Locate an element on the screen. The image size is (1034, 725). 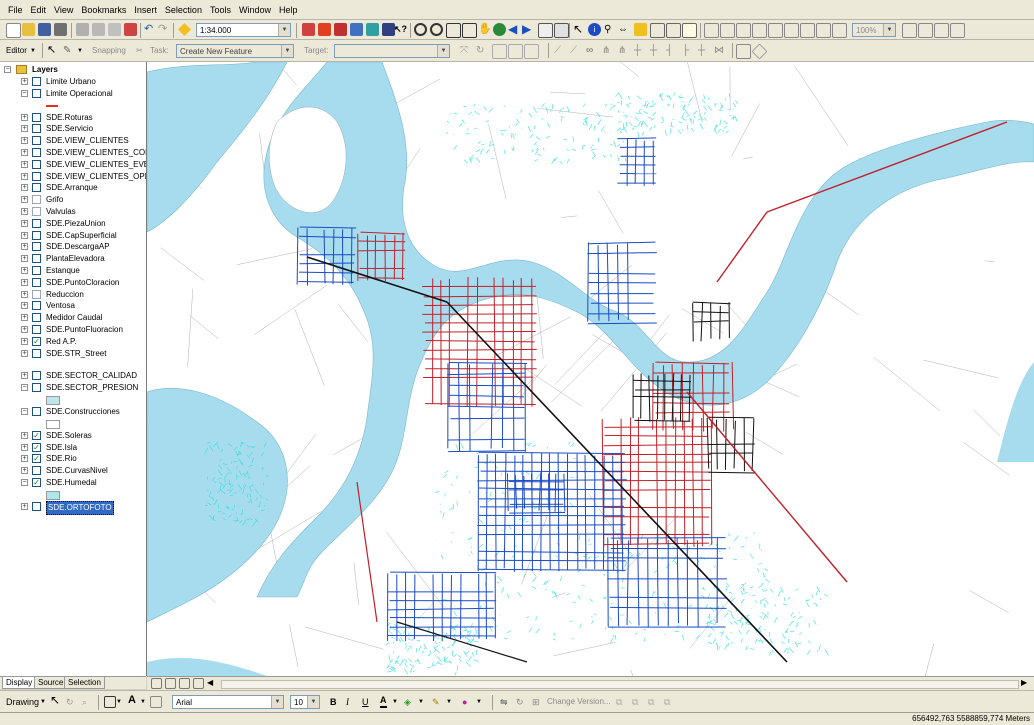
redo-icon: ↷ is located at coordinates (164, 29).